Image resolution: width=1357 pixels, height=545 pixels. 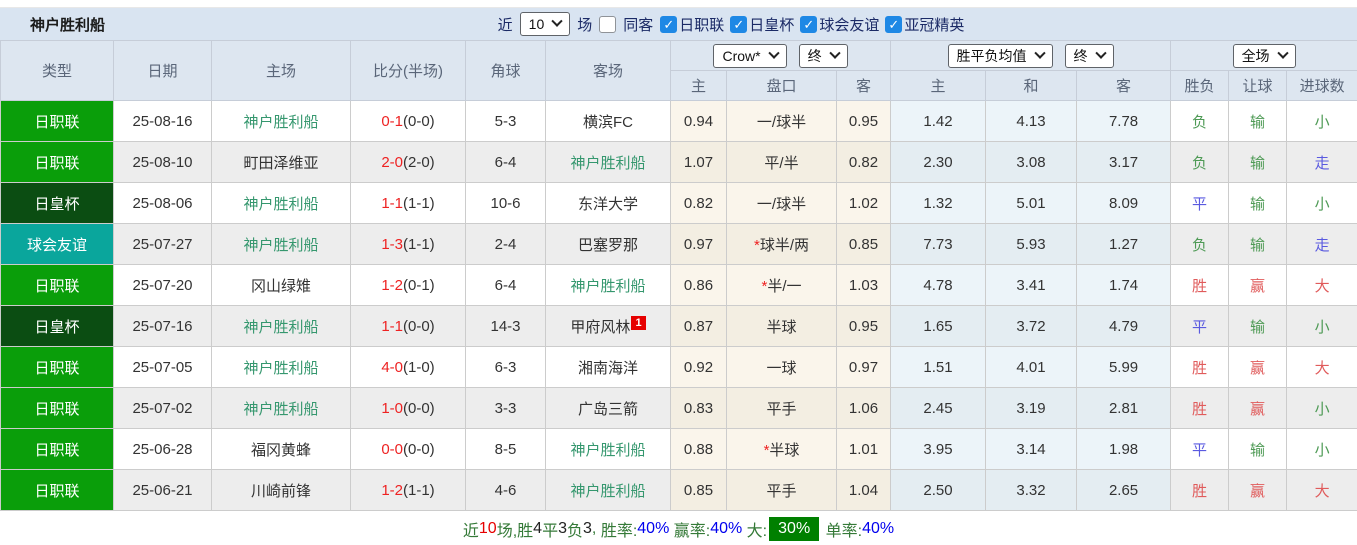 I want to click on date-cell: 25-08-10, so click(x=162, y=162).